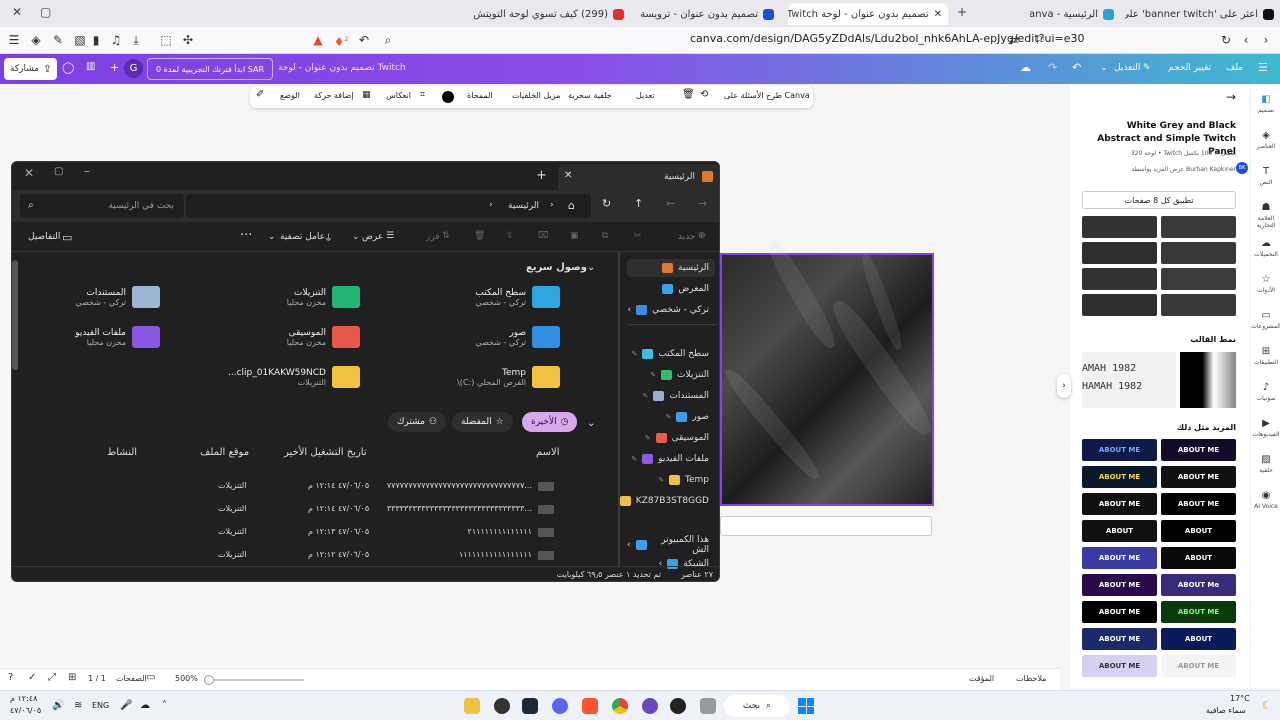 This screenshot has height=720, width=1280. Describe the element at coordinates (166, 40) in the screenshot. I see `screenshot-icon: ⬚` at that location.